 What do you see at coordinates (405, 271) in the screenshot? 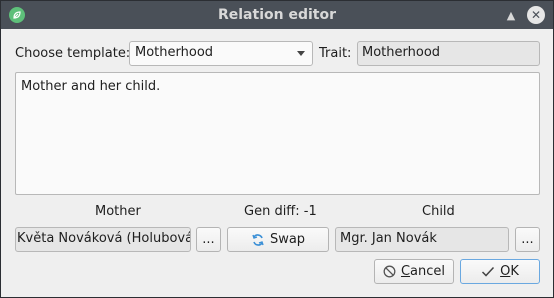
I see `cancel-mnemonic: C` at bounding box center [405, 271].